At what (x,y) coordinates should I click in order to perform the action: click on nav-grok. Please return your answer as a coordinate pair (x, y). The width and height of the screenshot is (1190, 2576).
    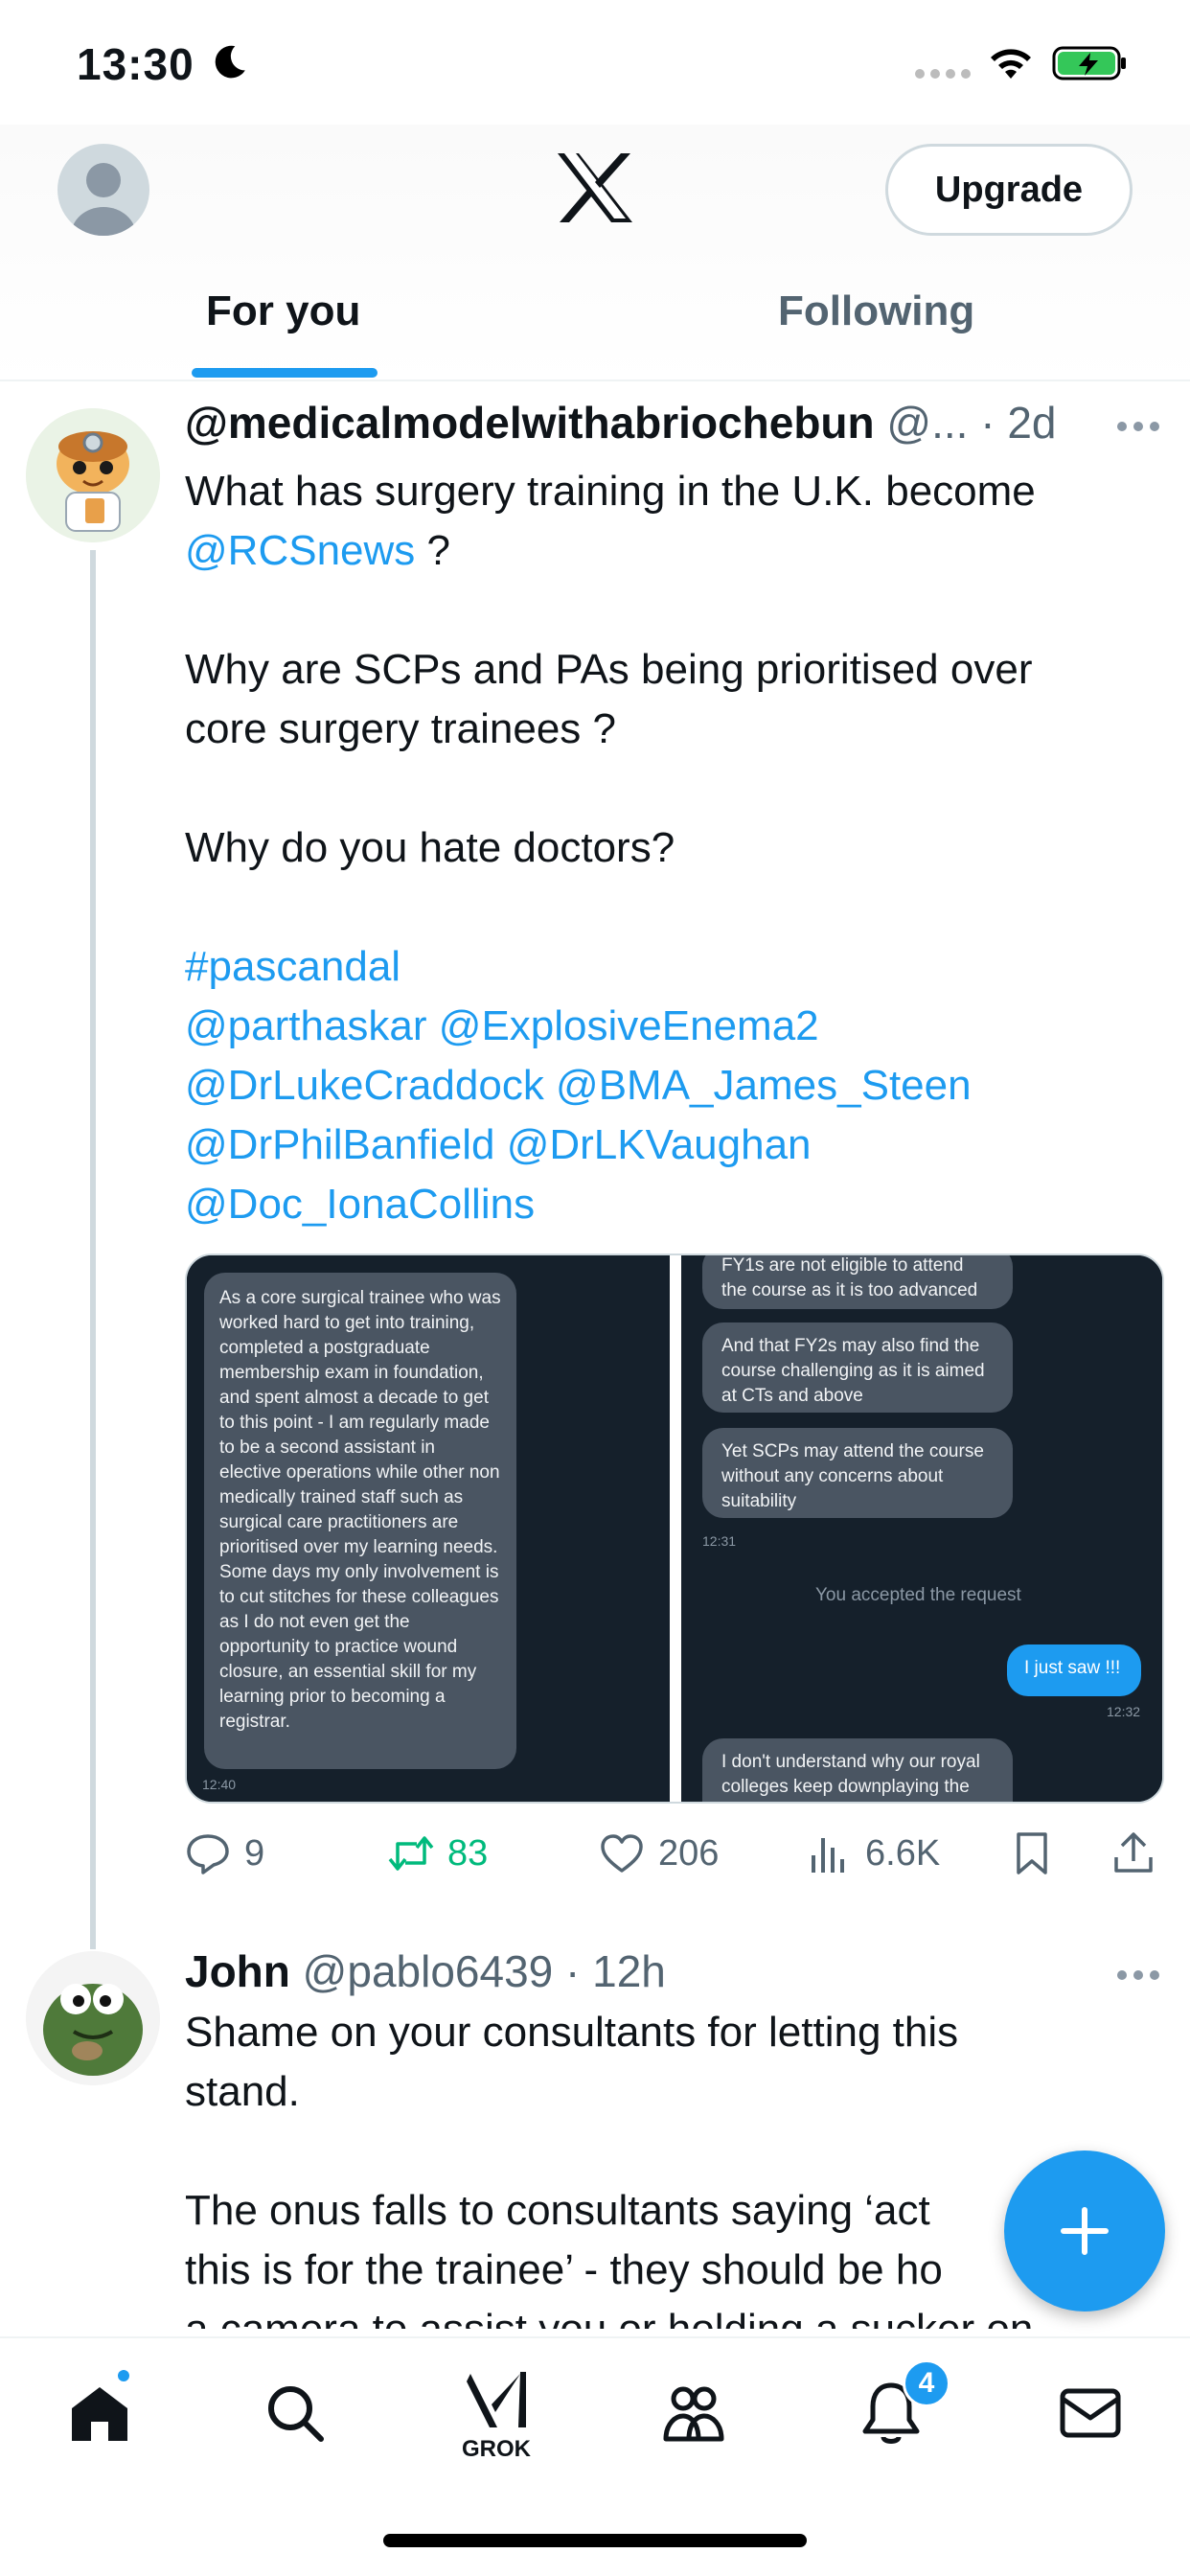
    Looking at the image, I should click on (497, 2401).